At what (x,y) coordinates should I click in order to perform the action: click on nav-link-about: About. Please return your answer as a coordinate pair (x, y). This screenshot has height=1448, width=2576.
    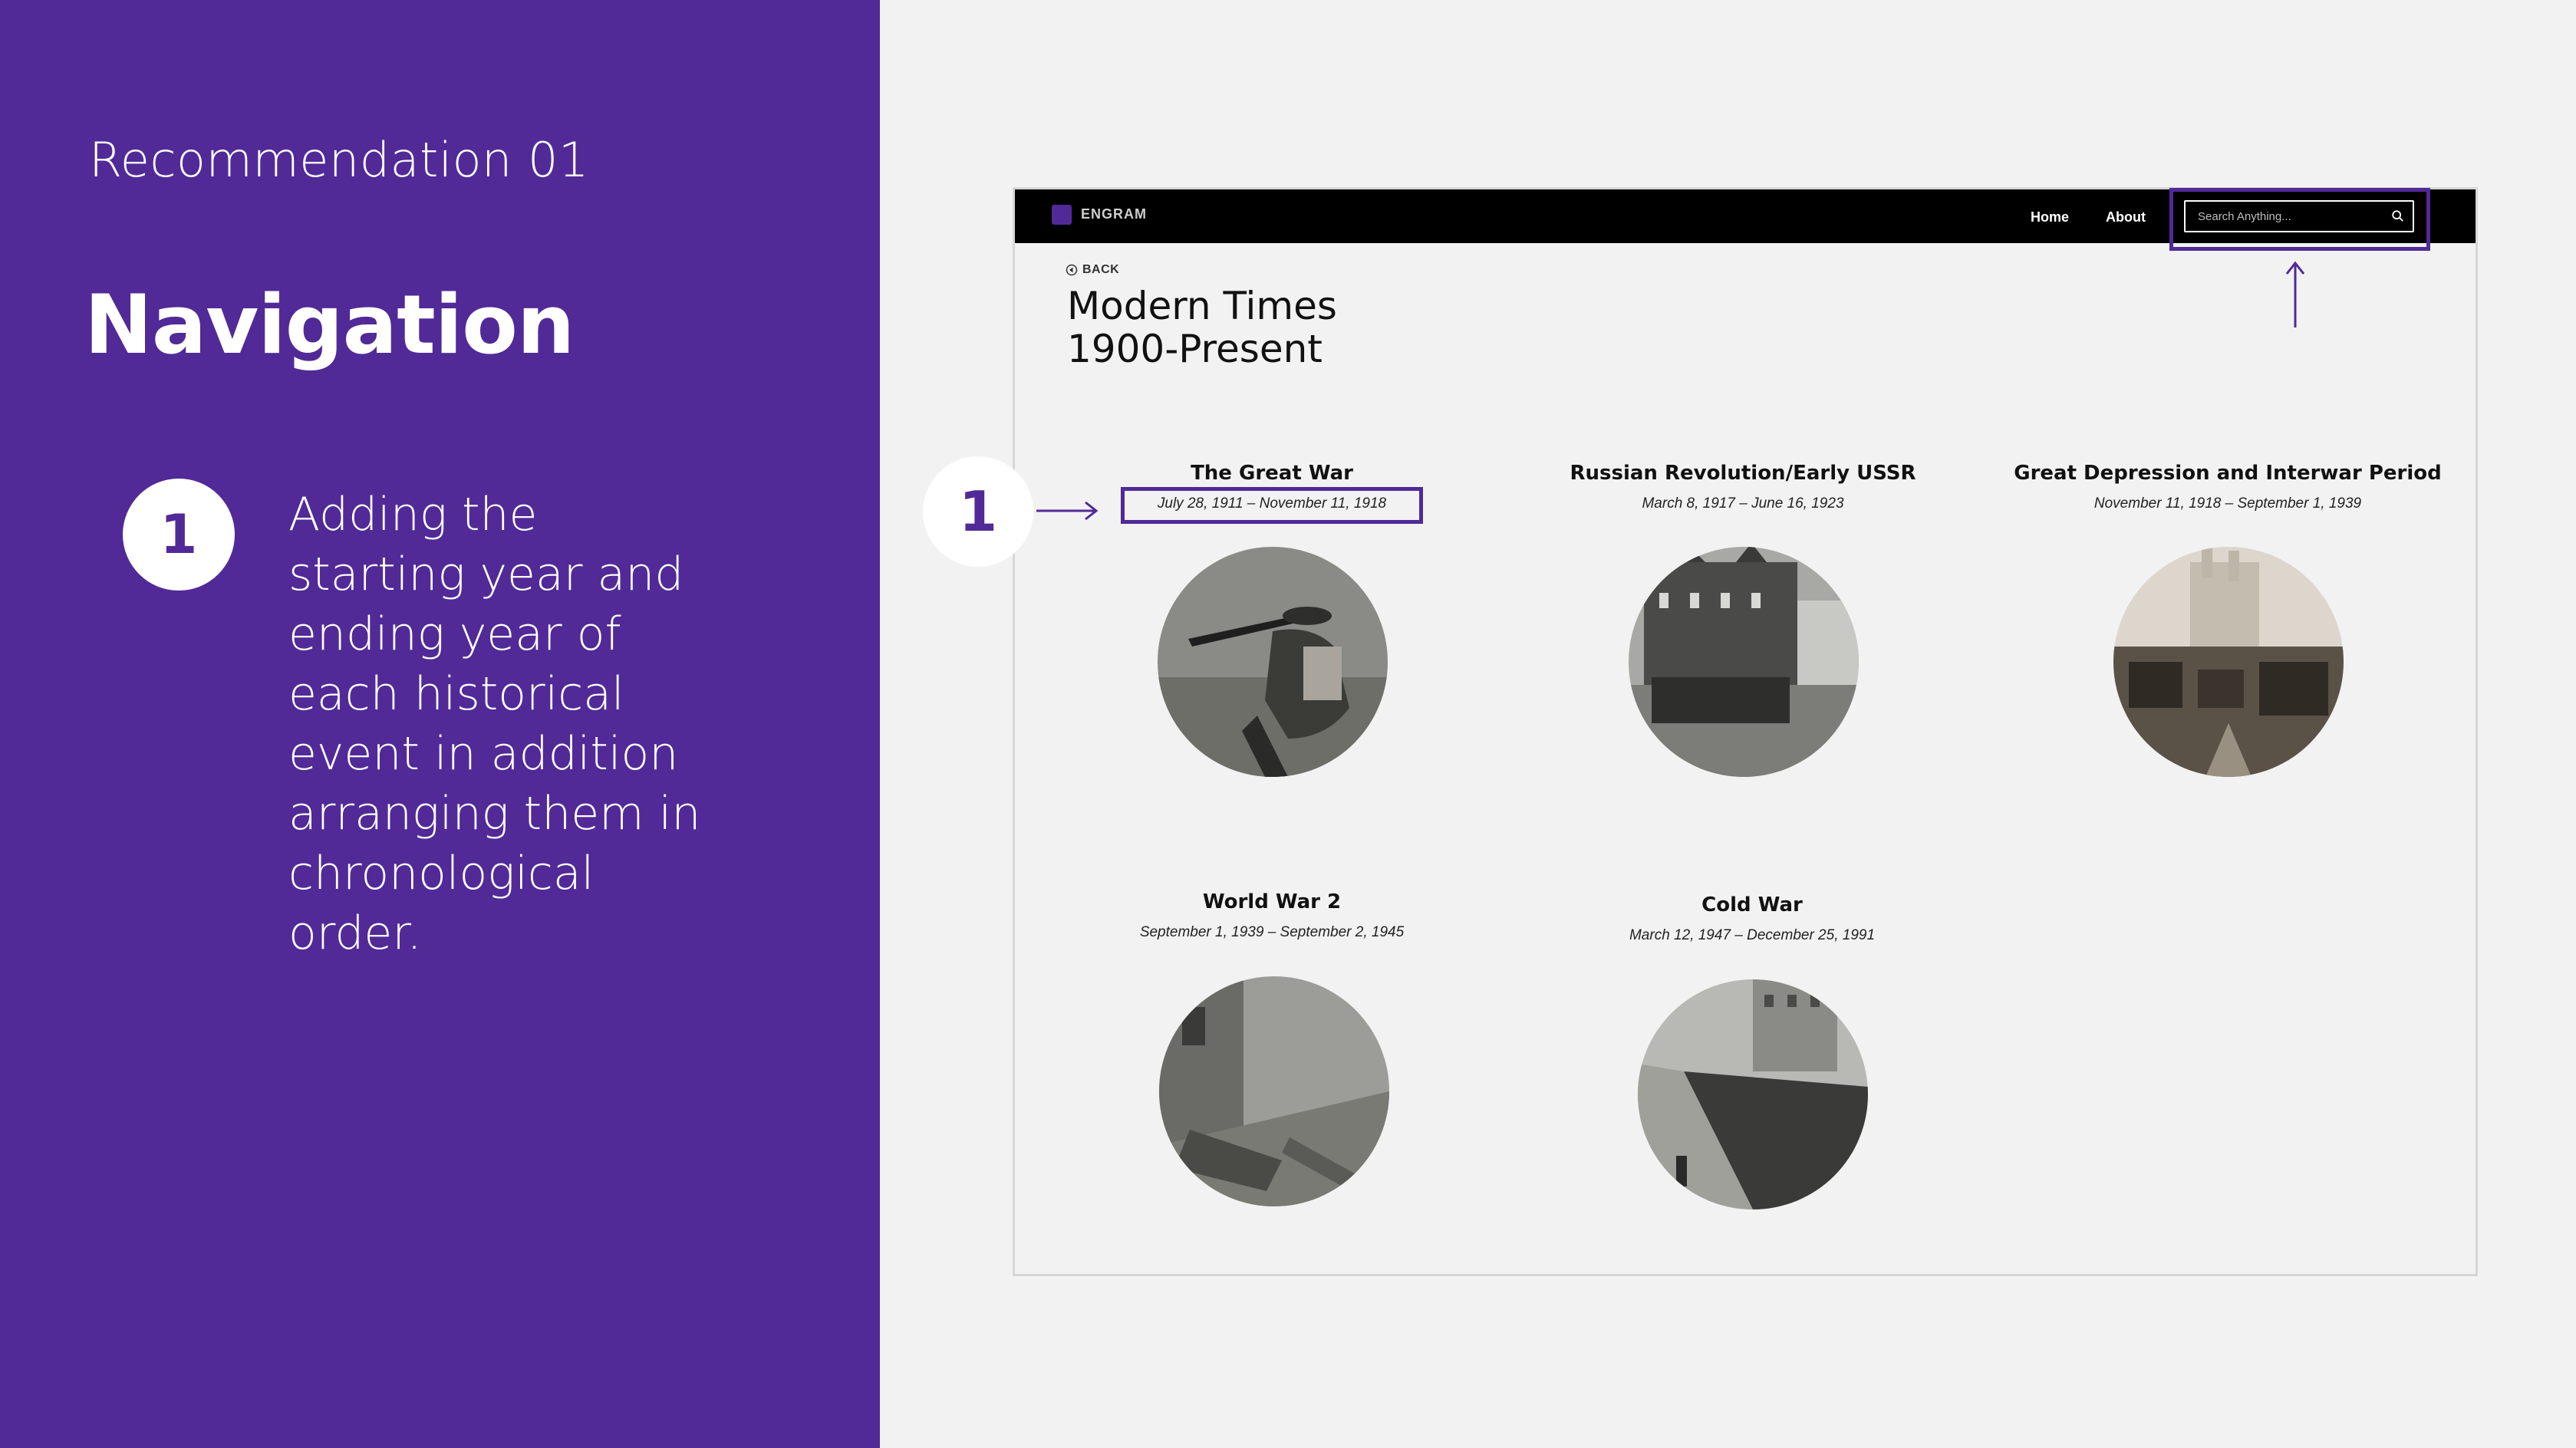
    Looking at the image, I should click on (2126, 217).